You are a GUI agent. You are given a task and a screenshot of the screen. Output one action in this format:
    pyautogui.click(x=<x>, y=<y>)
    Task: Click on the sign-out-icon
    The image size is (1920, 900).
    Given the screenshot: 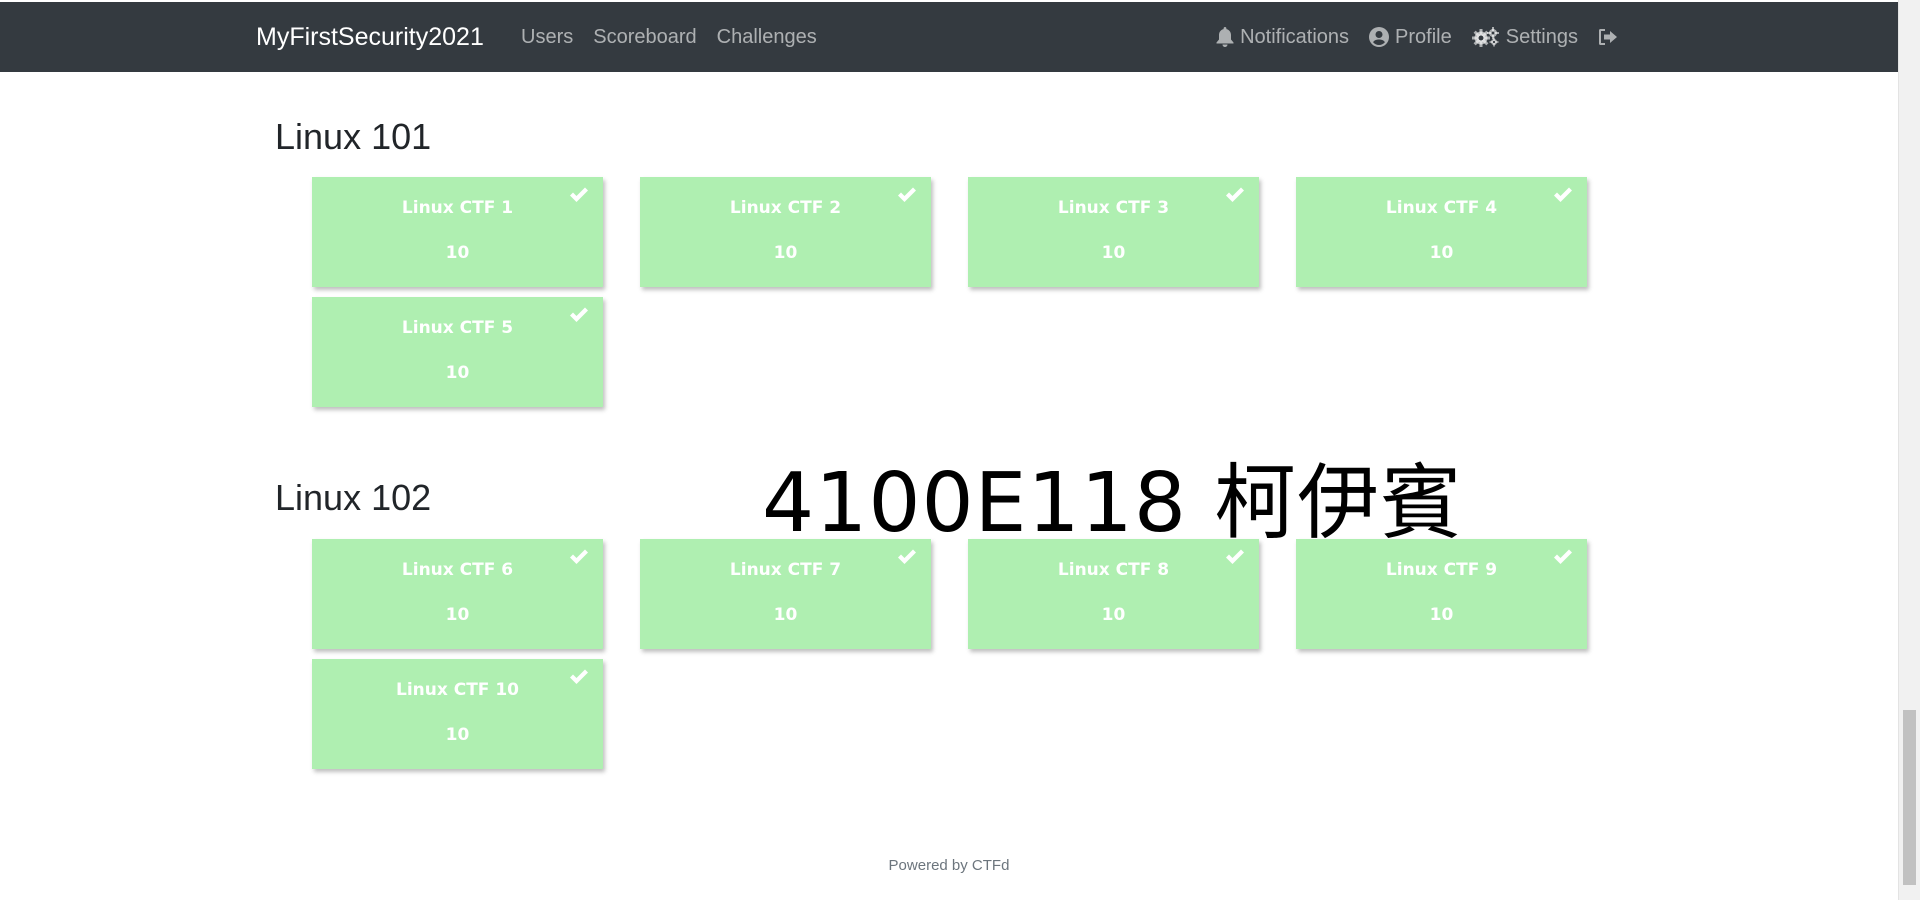 What is the action you would take?
    pyautogui.click(x=1608, y=37)
    